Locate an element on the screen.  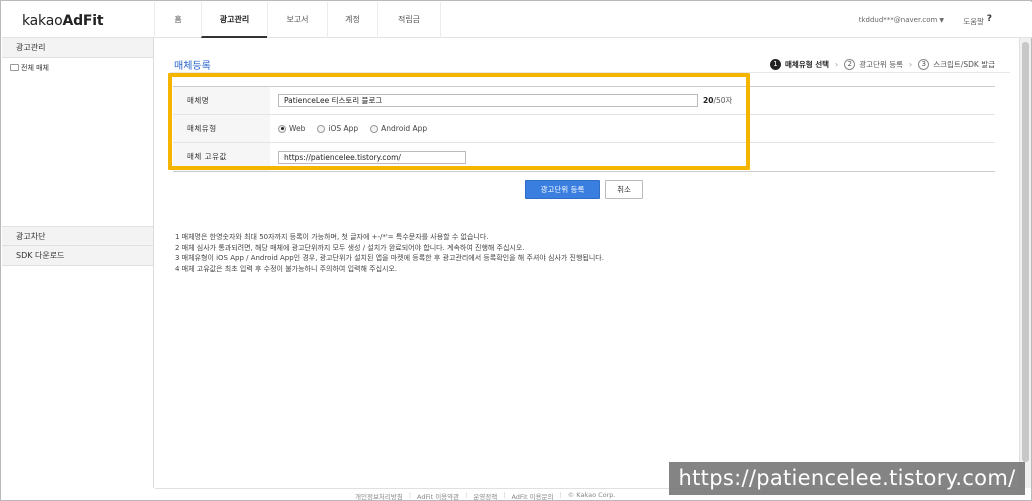
page-title: 매체등록 is located at coordinates (192, 66).